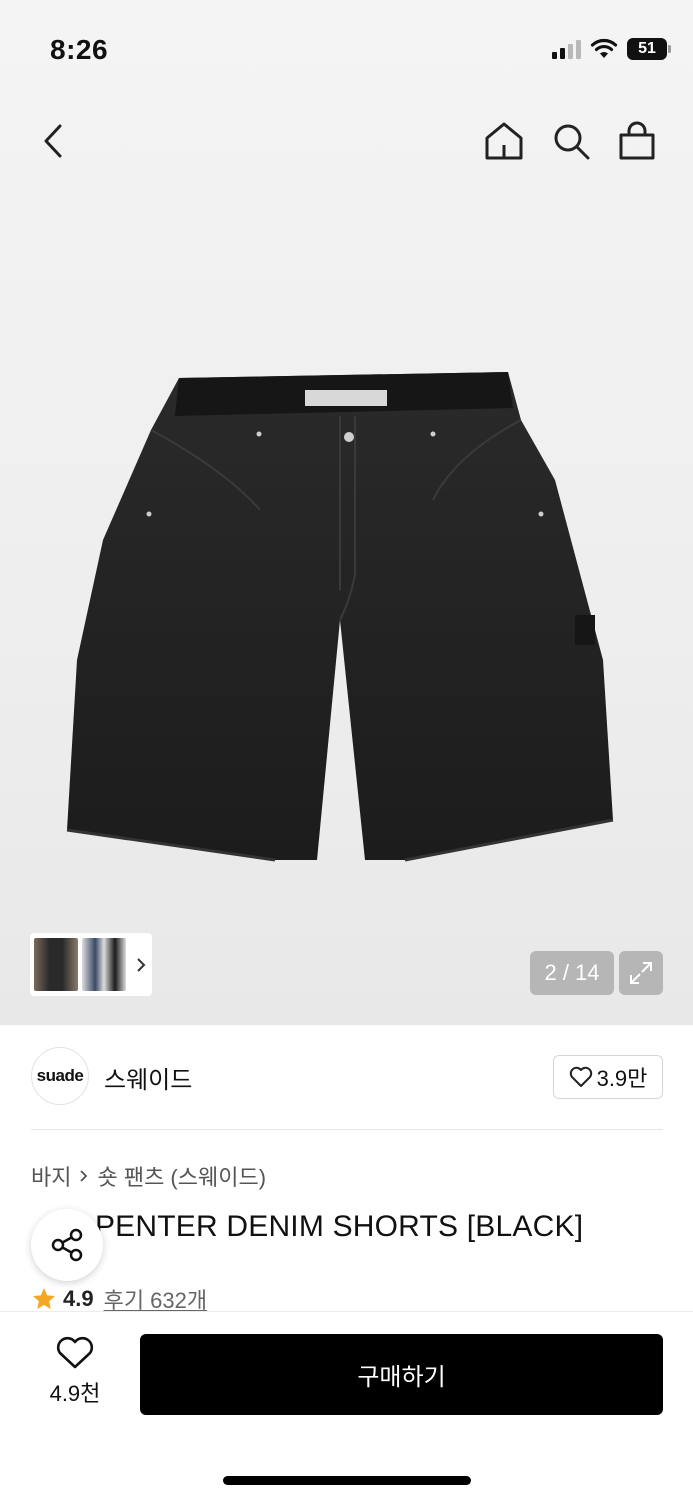 The height and width of the screenshot is (1500, 693). I want to click on search-icon, so click(572, 142).